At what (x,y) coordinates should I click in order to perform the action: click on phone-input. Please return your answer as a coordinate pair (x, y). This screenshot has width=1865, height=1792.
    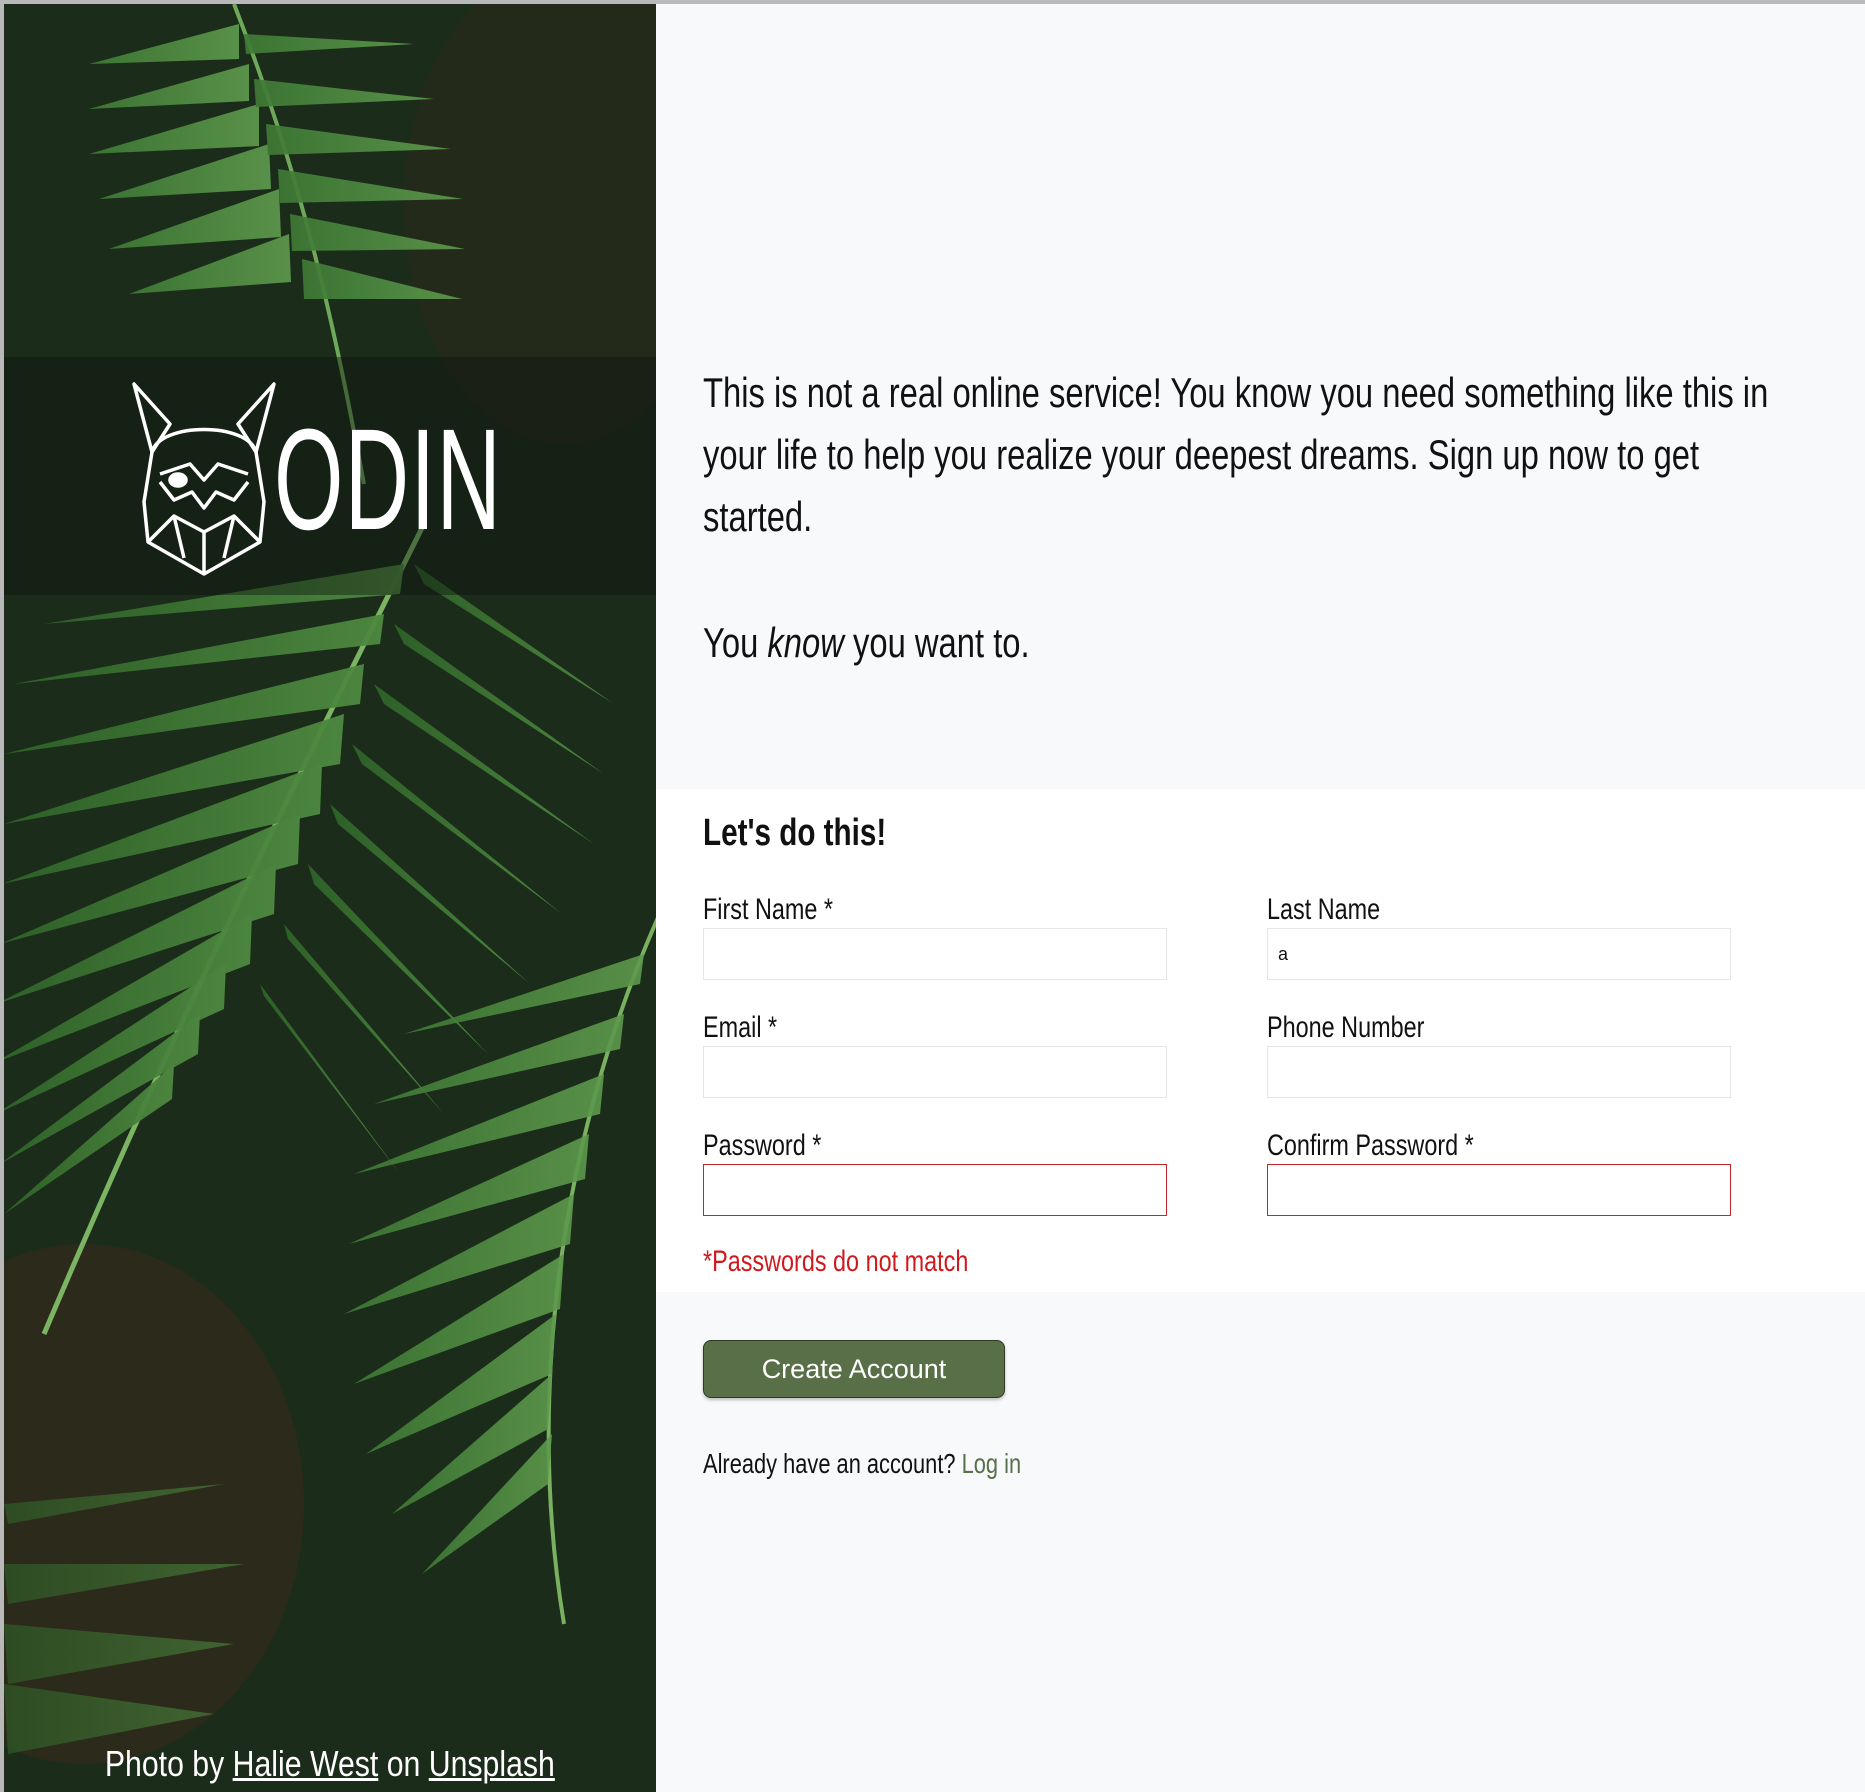
    Looking at the image, I should click on (1499, 1072).